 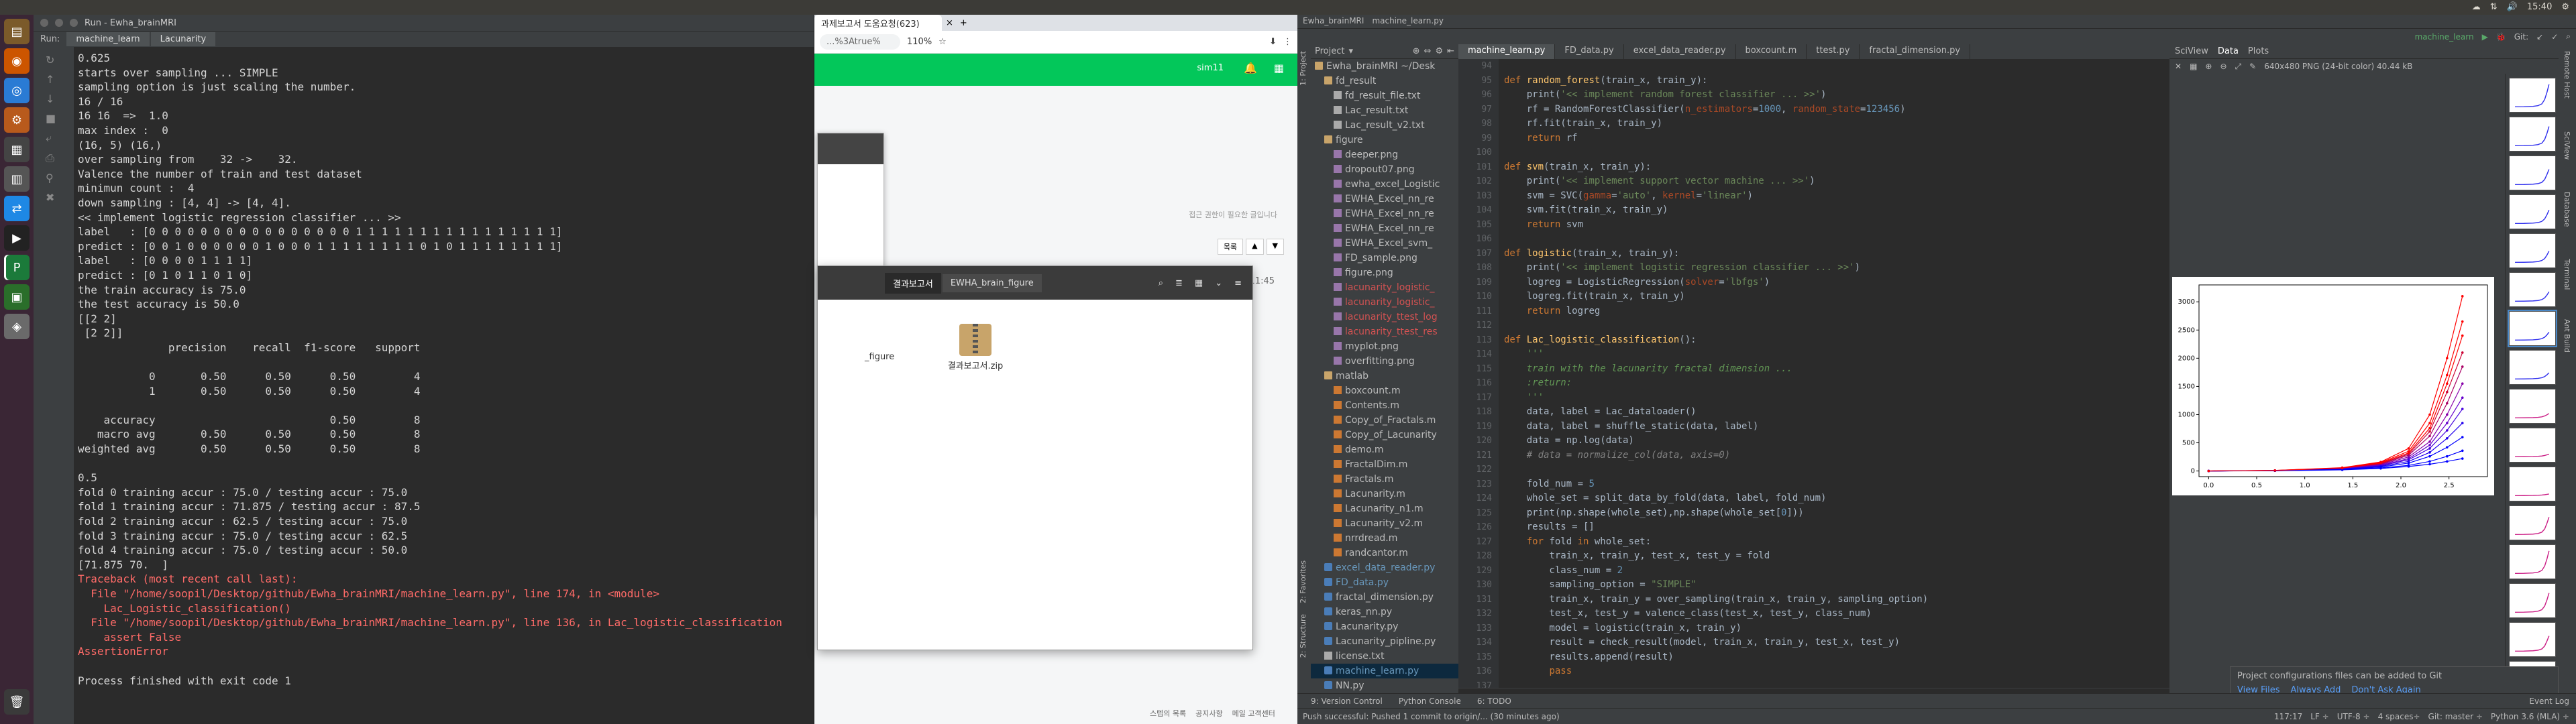 What do you see at coordinates (1384, 450) in the screenshot?
I see `project-tree-item: demo.m` at bounding box center [1384, 450].